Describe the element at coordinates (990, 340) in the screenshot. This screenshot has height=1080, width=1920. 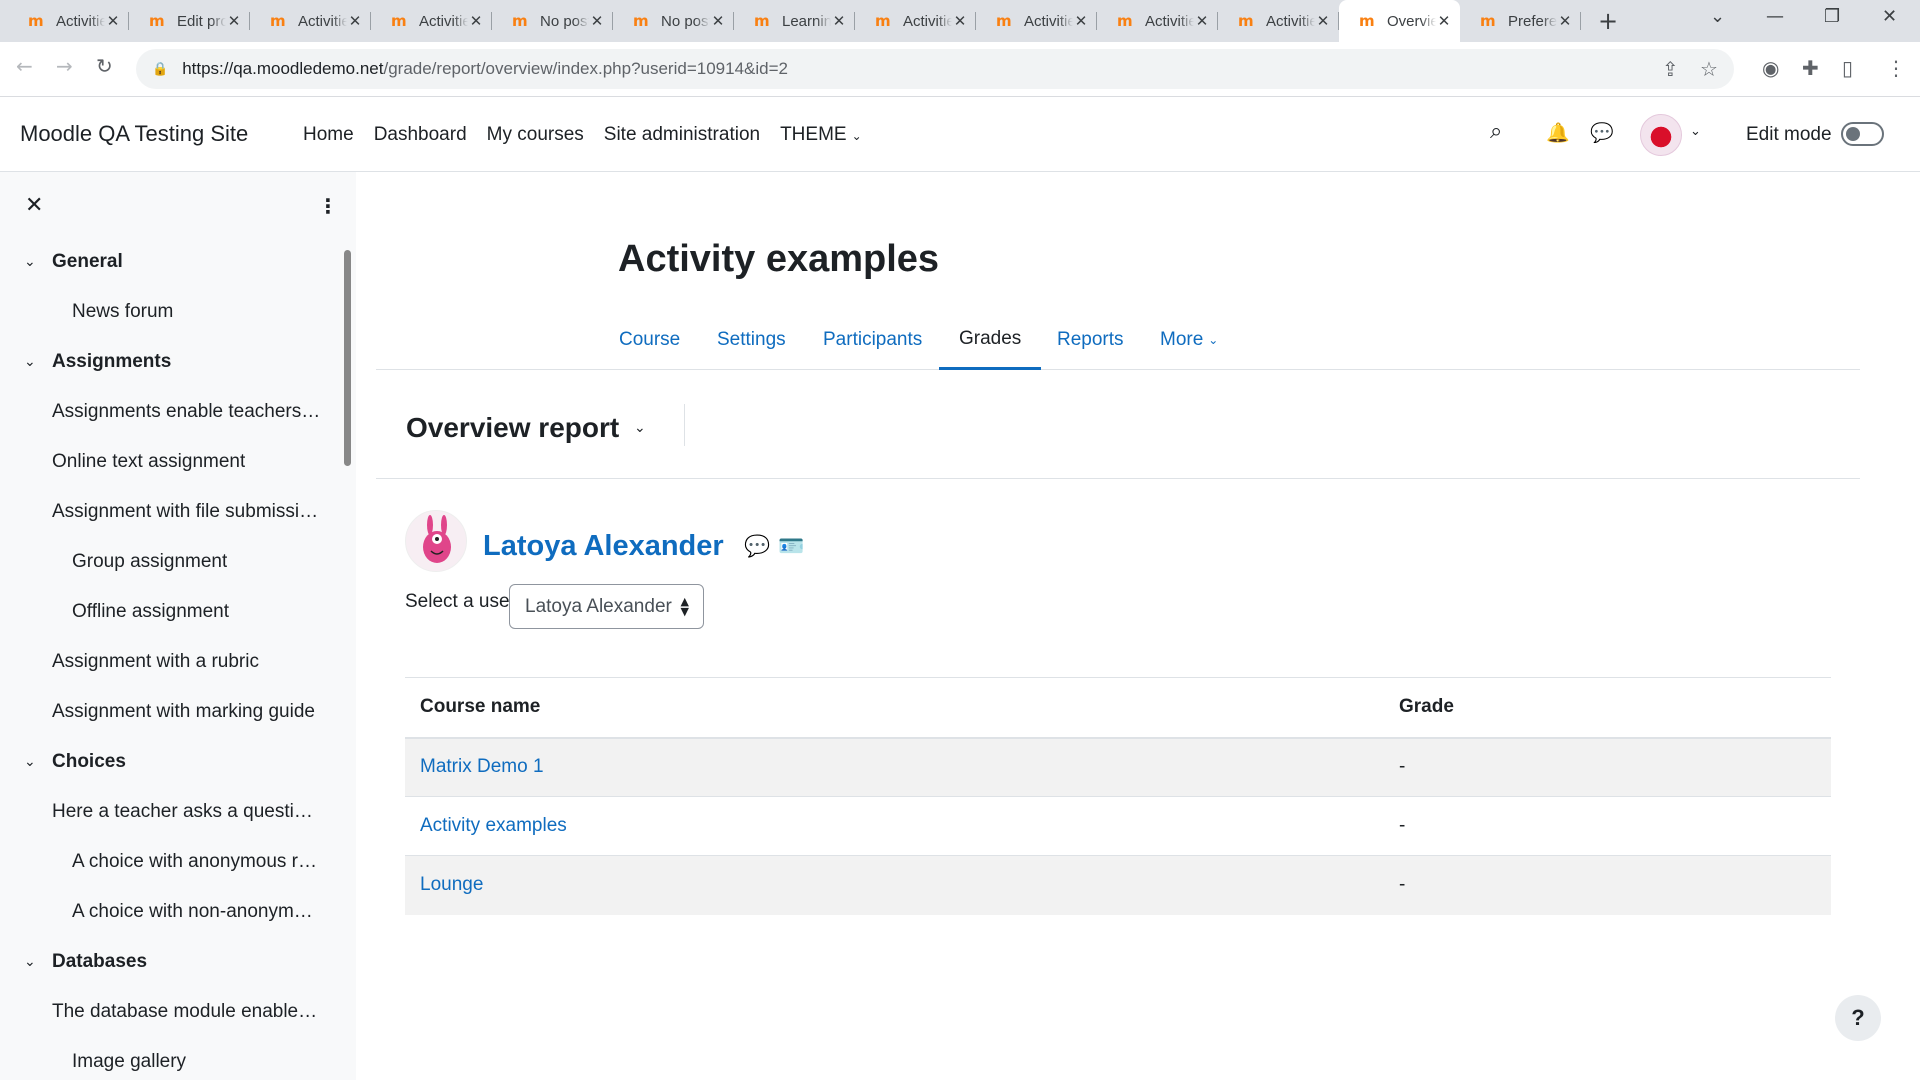
I see `tab-grades: Grades` at that location.